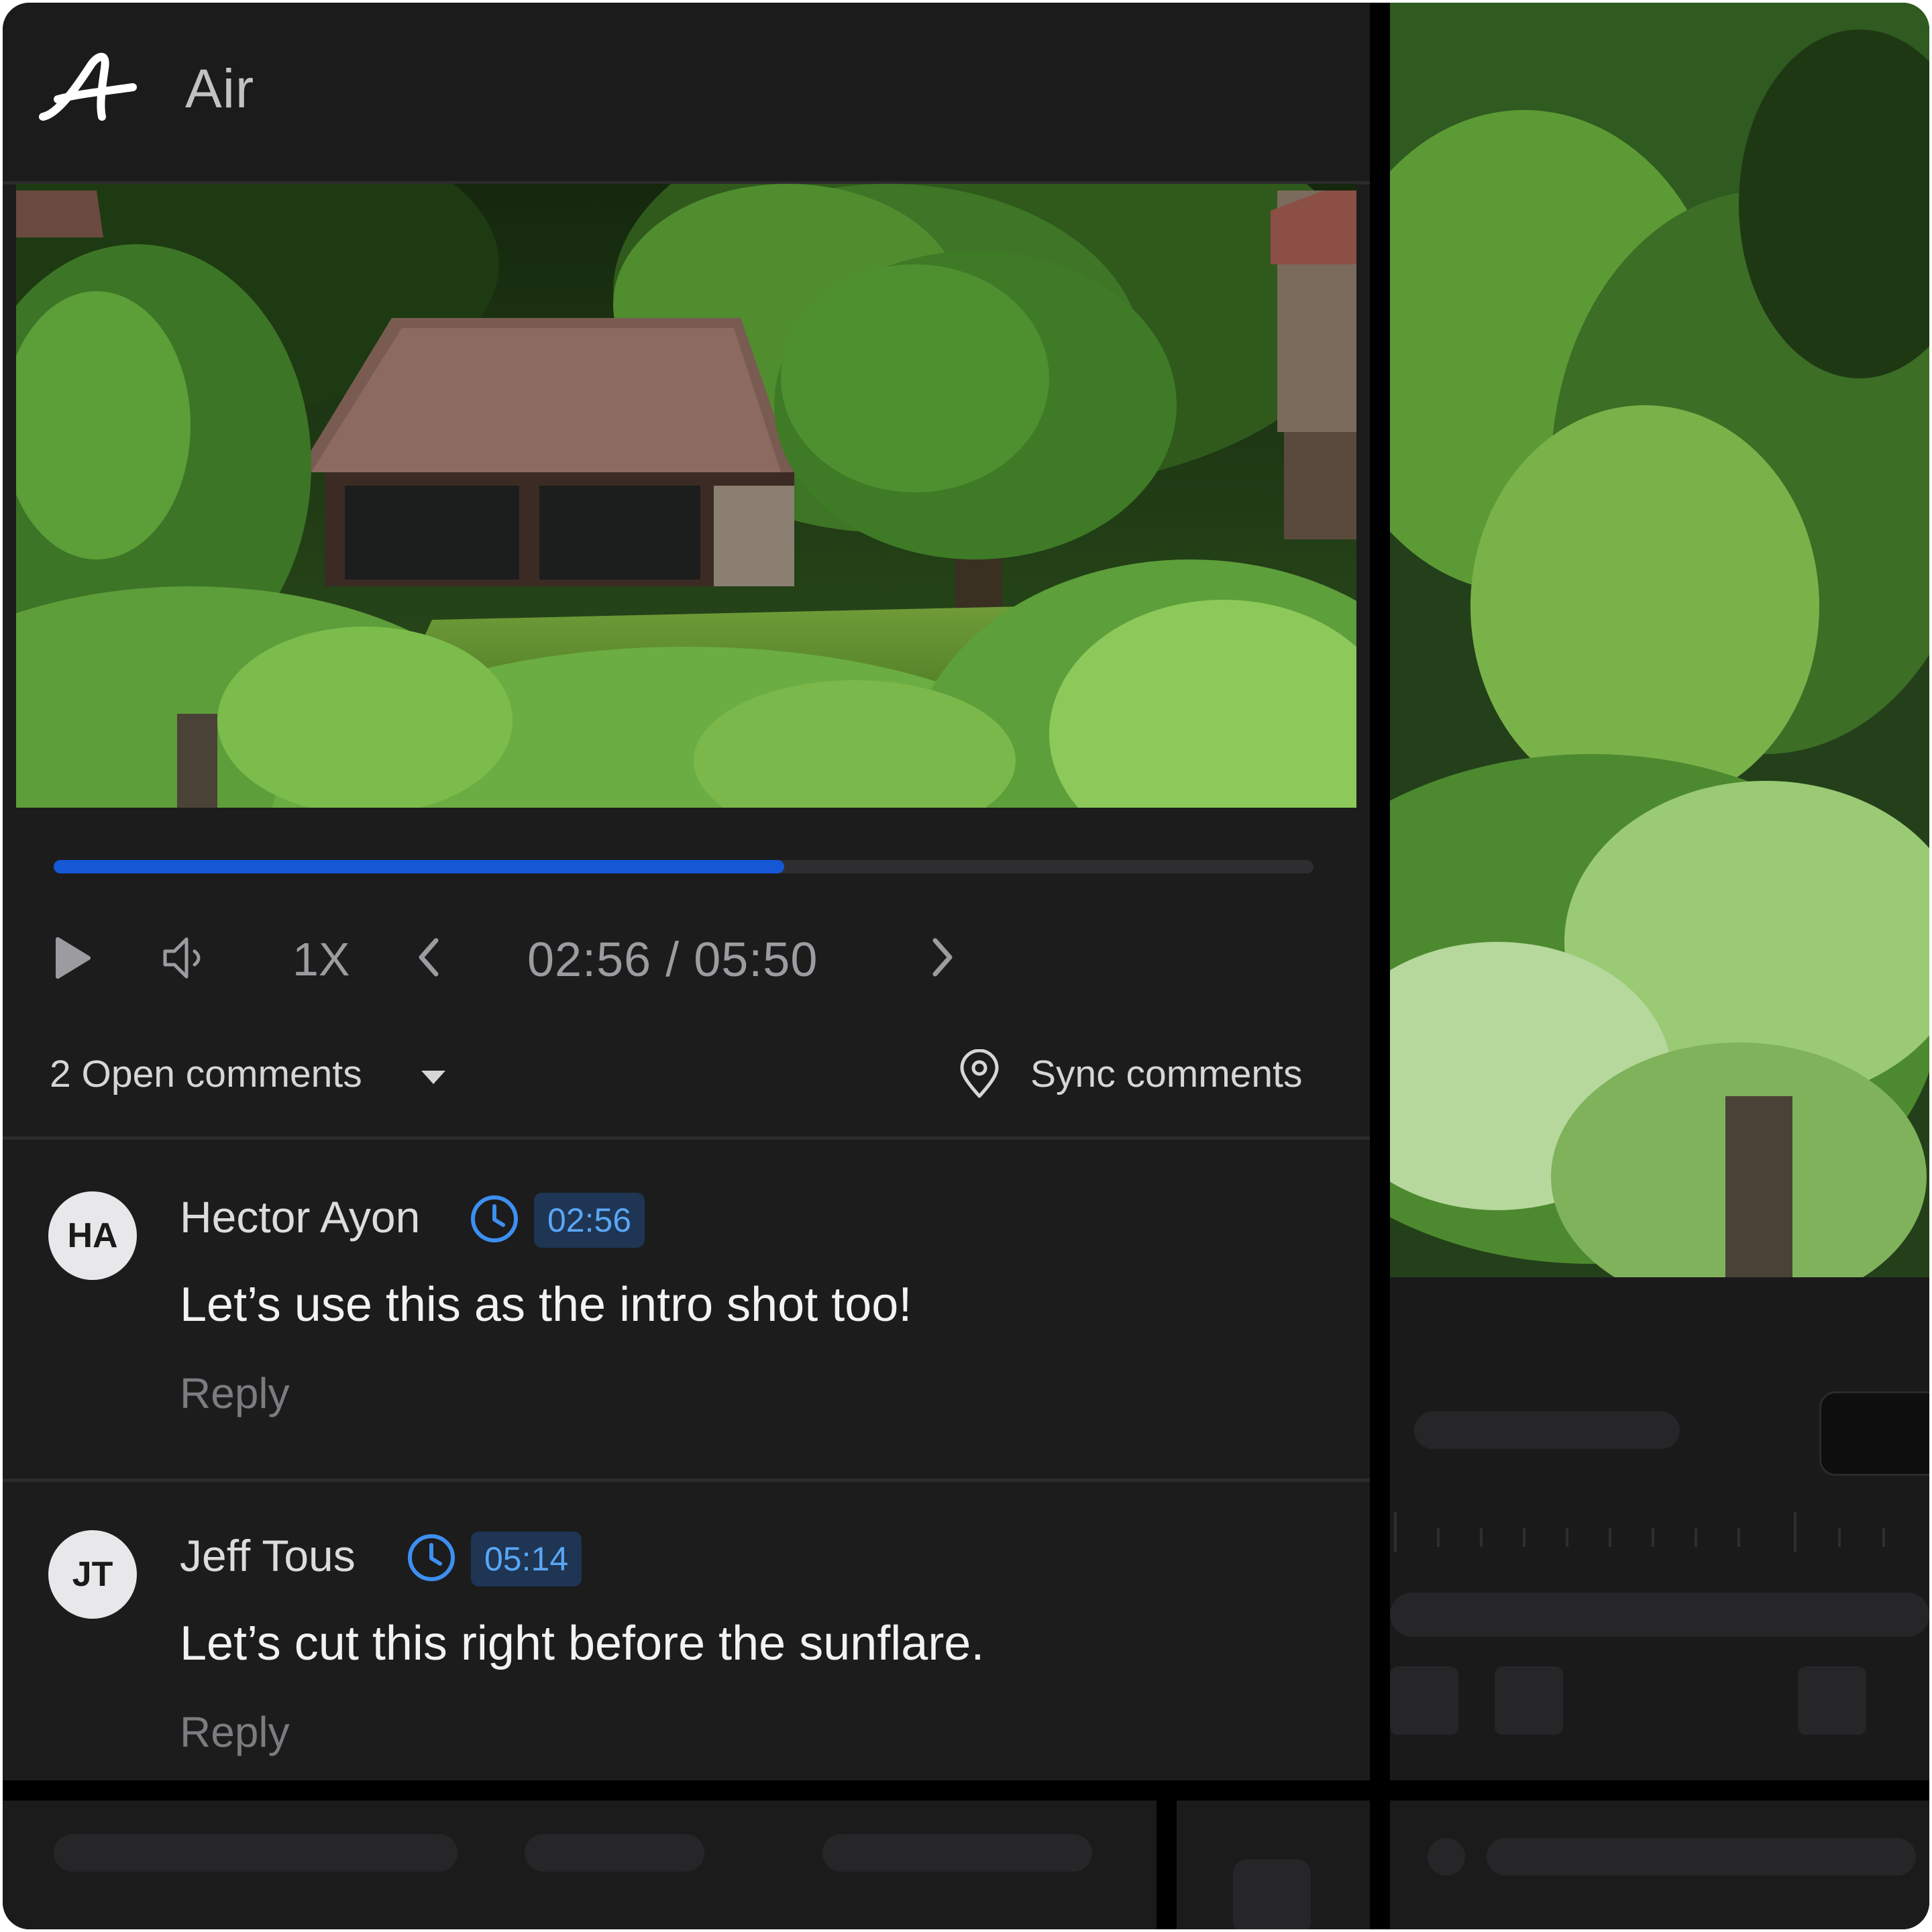 This screenshot has height=1932, width=1932. I want to click on sync-comments-button: Sync comments, so click(1166, 1074).